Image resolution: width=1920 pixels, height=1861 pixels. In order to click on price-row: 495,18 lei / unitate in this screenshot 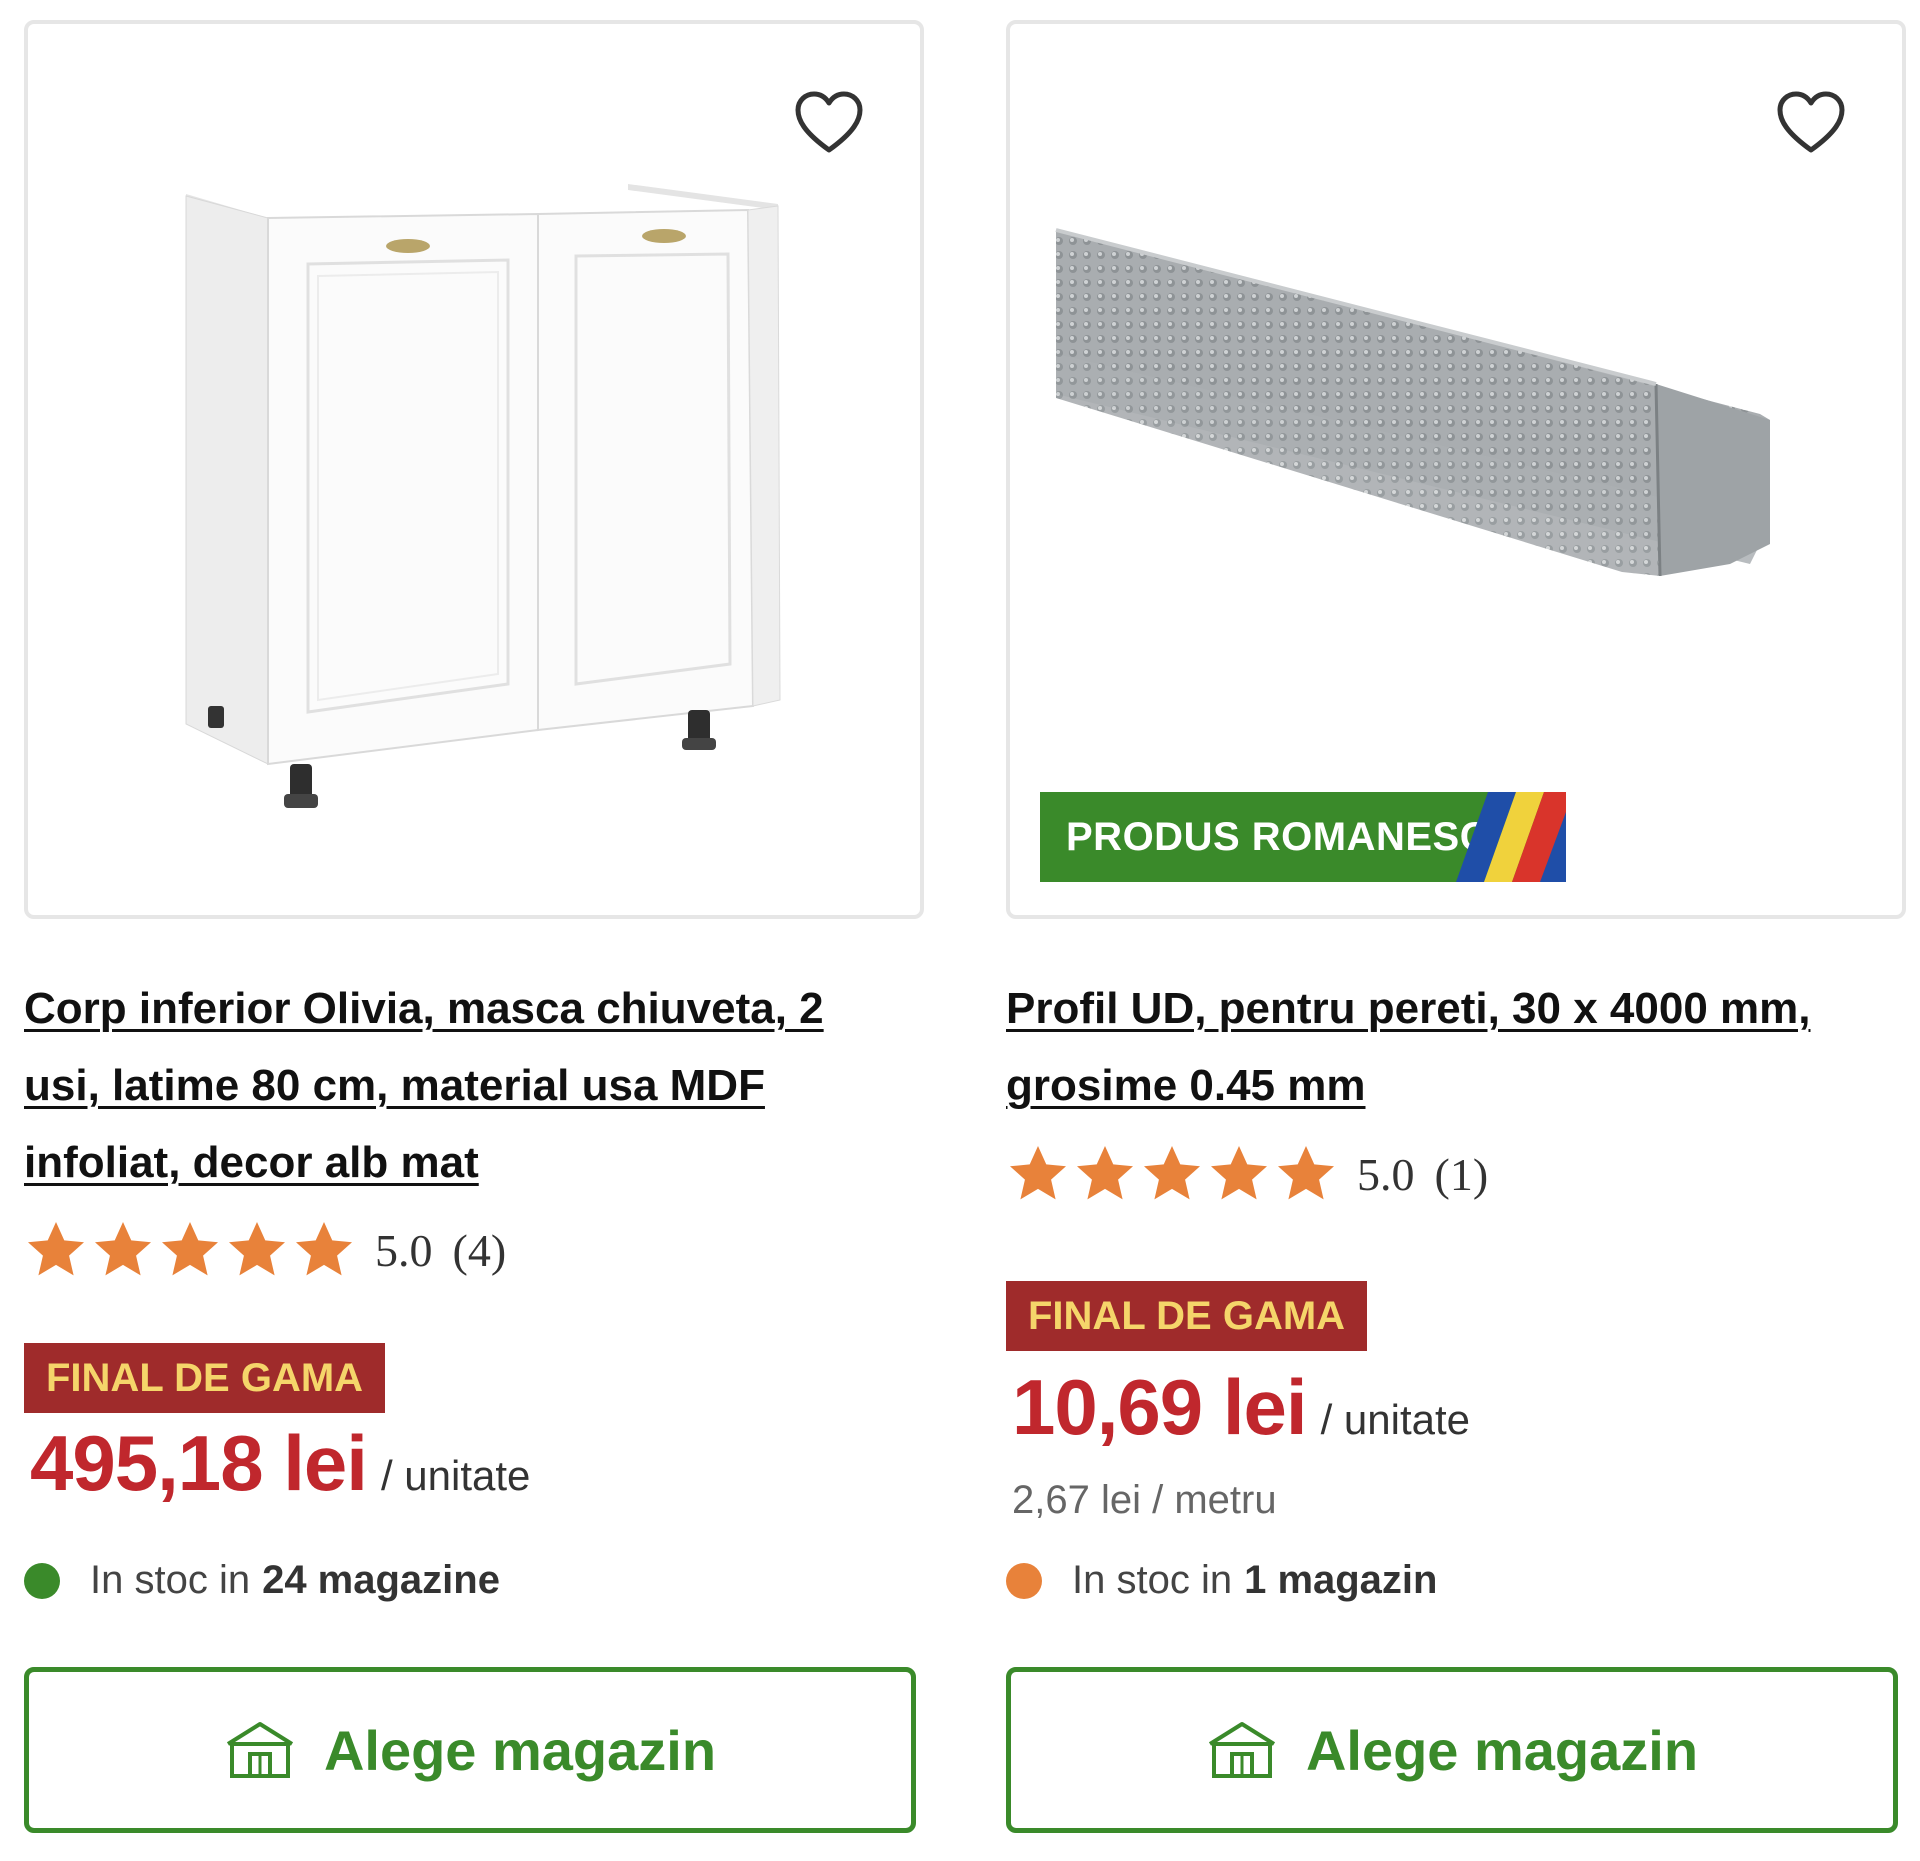, I will do `click(280, 1463)`.